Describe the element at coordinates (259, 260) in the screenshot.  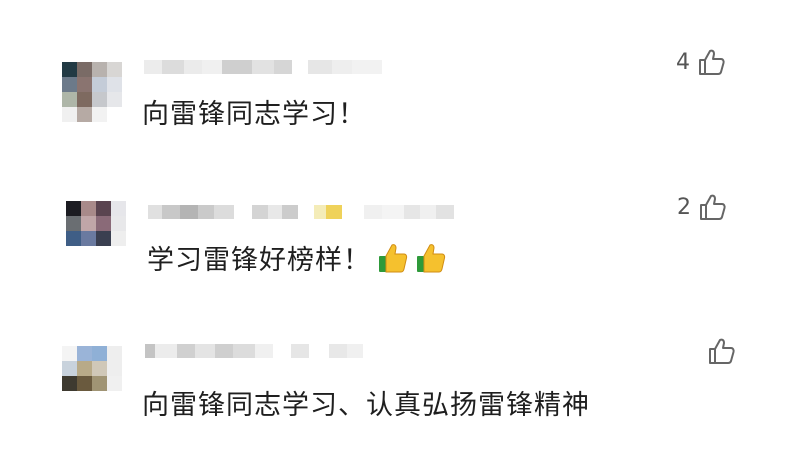
I see `comment-text-content: 学习雷锋好榜样！` at that location.